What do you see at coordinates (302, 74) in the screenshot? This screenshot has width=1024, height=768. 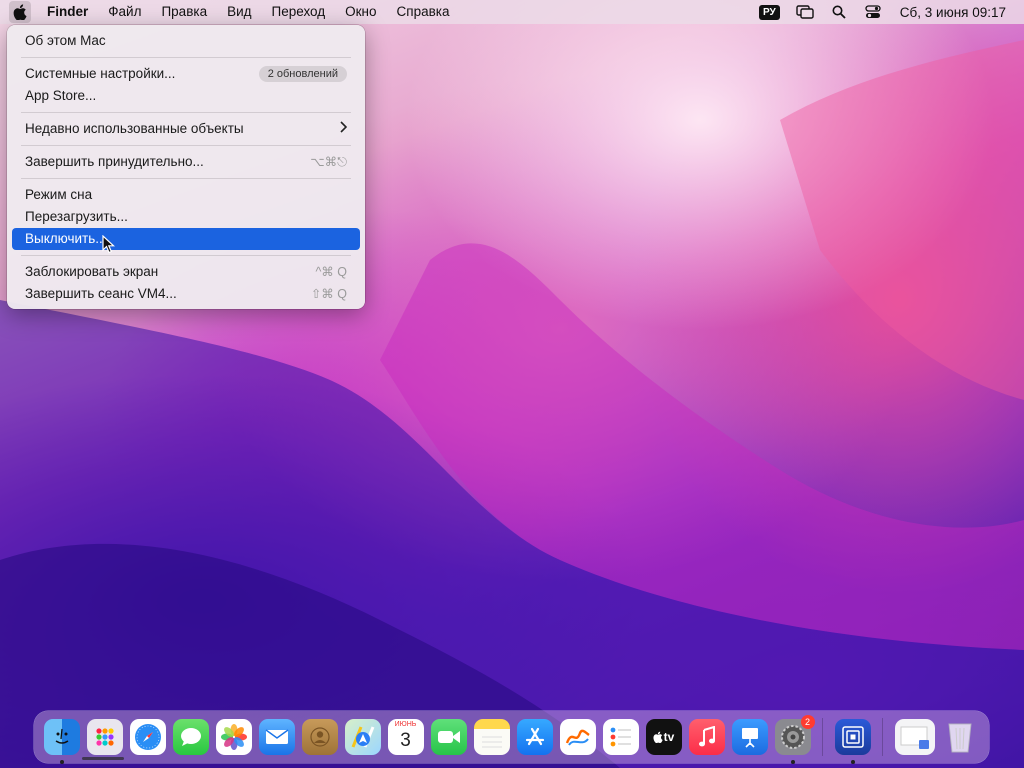 I see `updates-badge: 2 обновлений` at bounding box center [302, 74].